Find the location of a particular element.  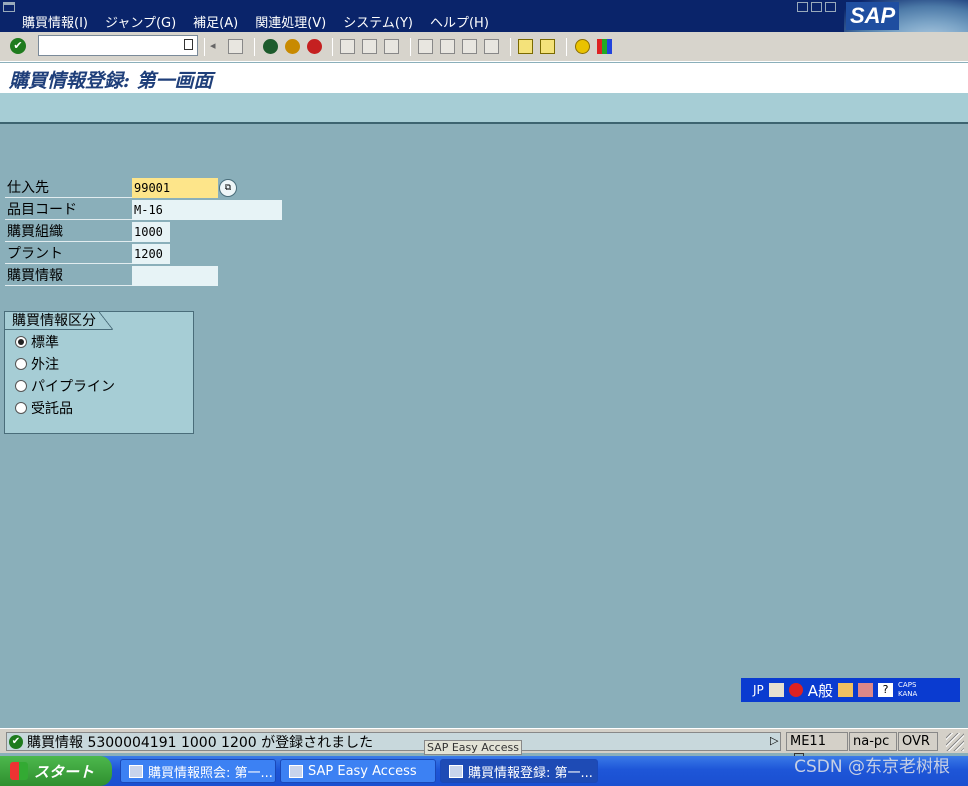

command-field-input is located at coordinates (109, 45).